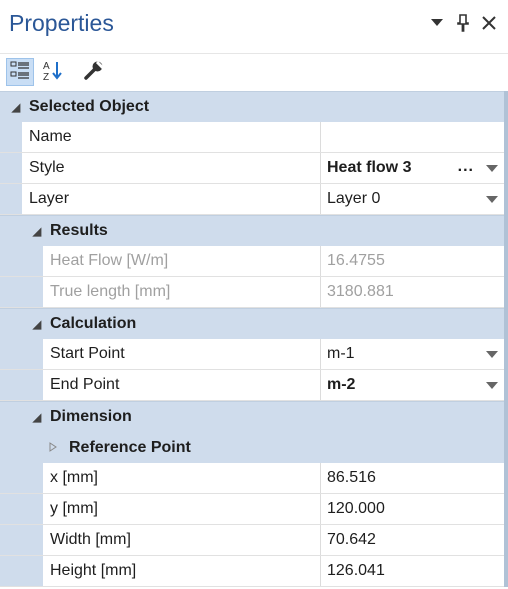 The height and width of the screenshot is (589, 508). I want to click on property-value-height: 126.041, so click(412, 571).